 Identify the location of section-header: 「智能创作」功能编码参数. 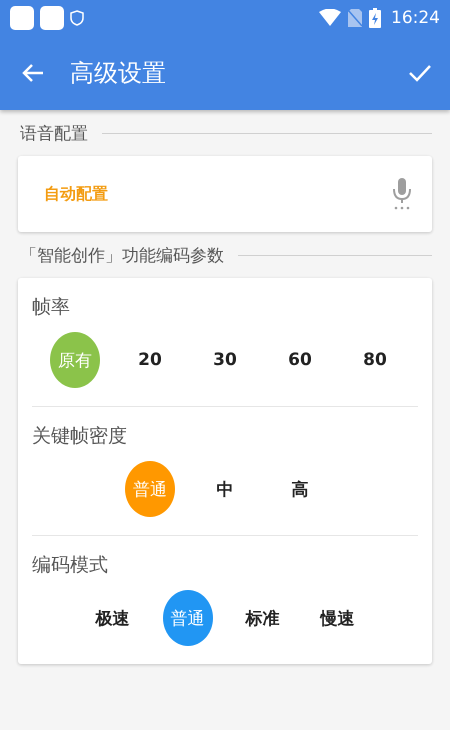
(122, 255).